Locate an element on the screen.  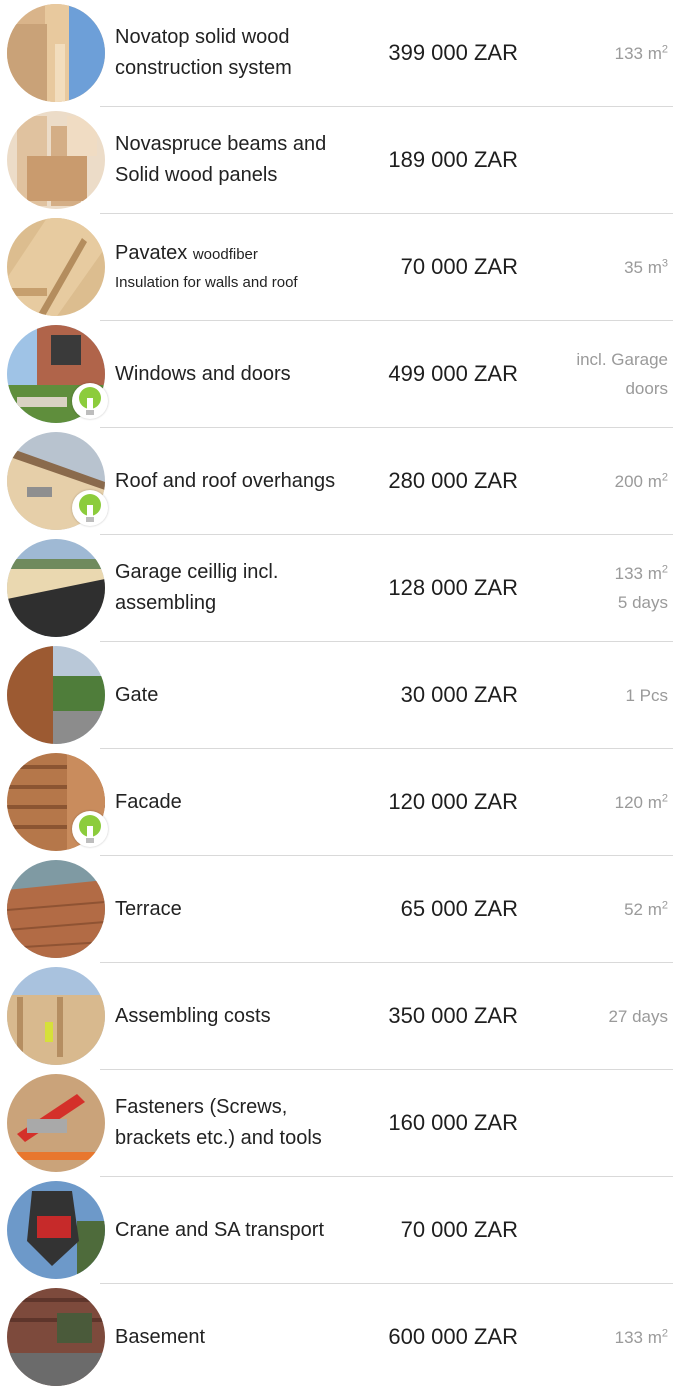
garage-ceiling-photo is located at coordinates (56, 588).